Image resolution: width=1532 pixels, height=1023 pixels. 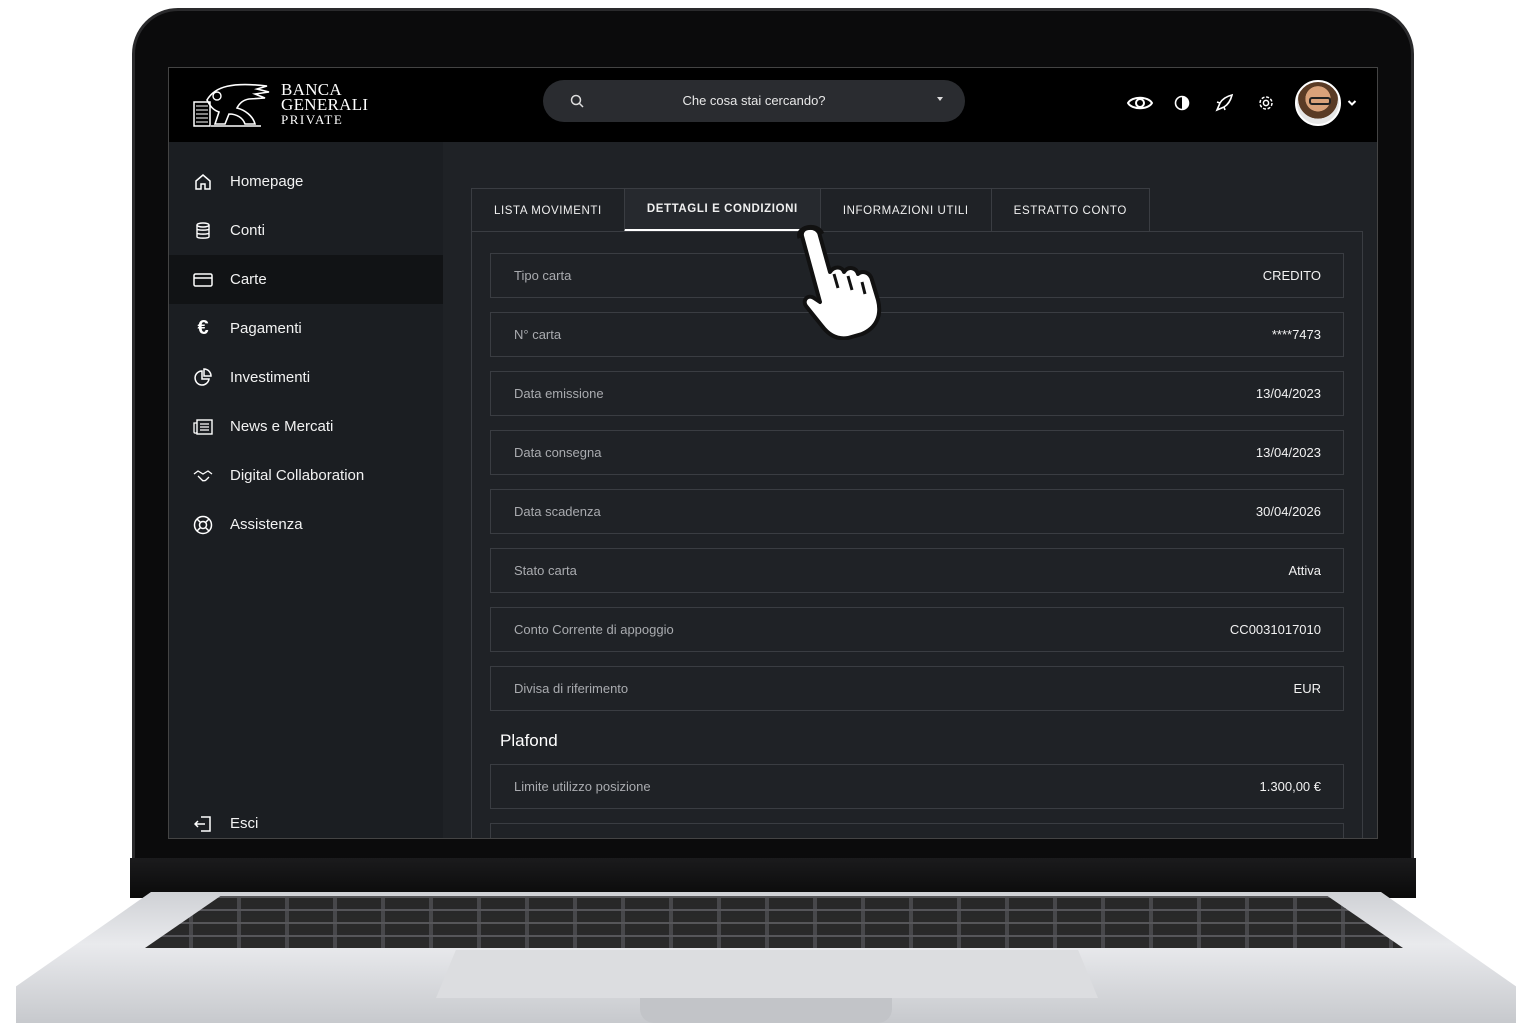 What do you see at coordinates (774, 922) in the screenshot?
I see `laptop-keyboard` at bounding box center [774, 922].